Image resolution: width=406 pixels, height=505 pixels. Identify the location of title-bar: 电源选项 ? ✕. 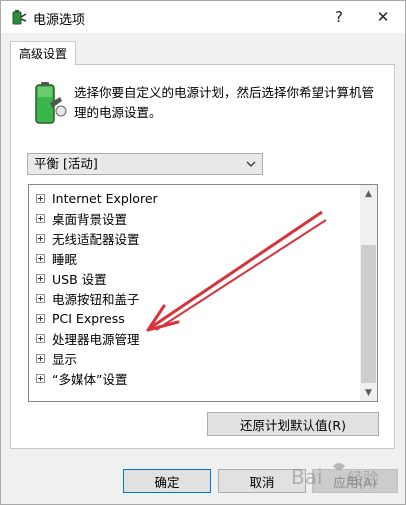
(203, 17).